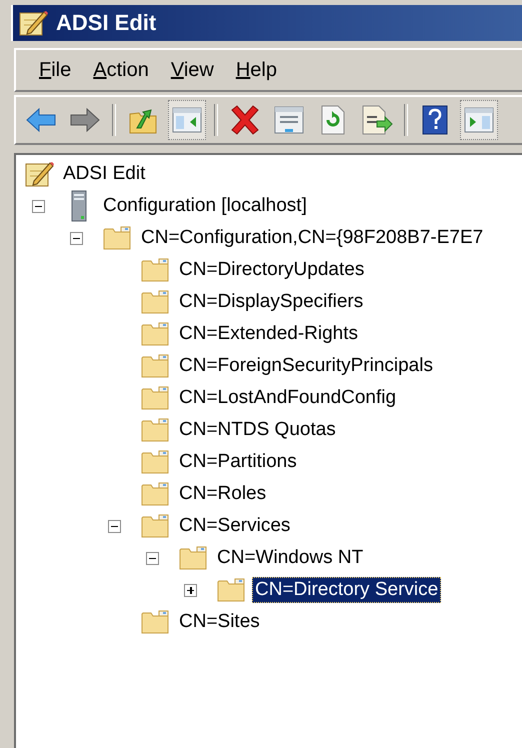 The image size is (522, 748). I want to click on window-title: ADSI Edit, so click(106, 23).